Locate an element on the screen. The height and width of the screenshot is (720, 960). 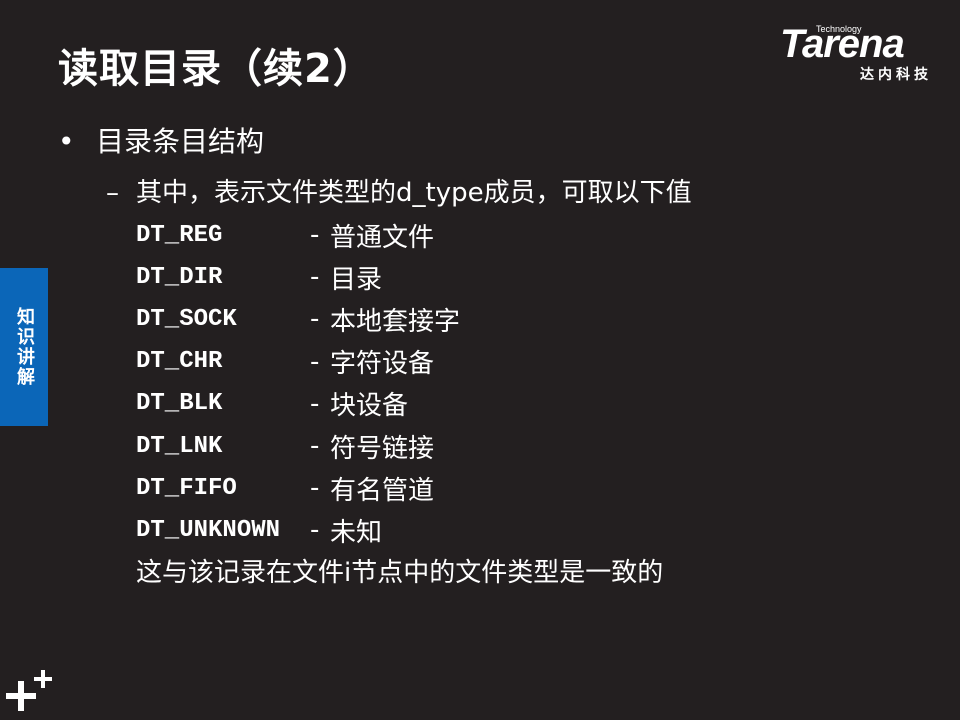
list-item: DT_FIFO - 有名管道 is located at coordinates (298, 488).